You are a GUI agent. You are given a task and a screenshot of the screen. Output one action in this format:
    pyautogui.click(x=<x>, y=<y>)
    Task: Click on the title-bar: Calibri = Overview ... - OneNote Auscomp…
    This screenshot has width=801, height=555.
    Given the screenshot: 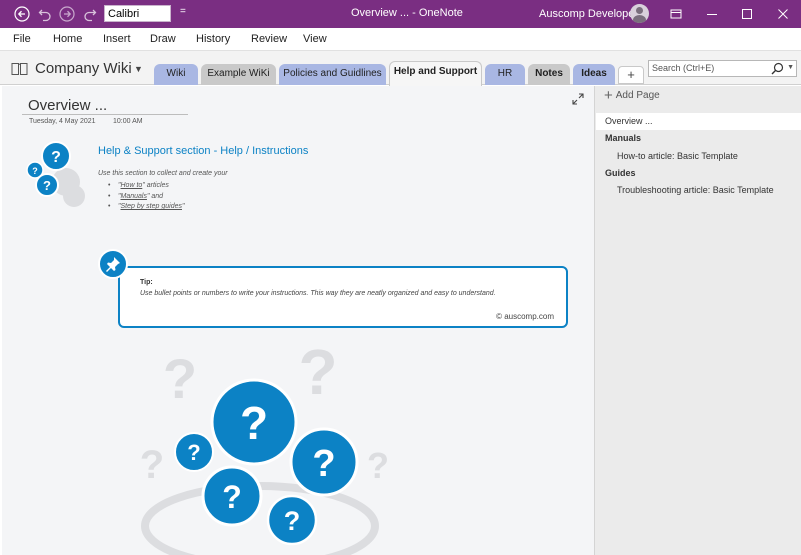 What is the action you would take?
    pyautogui.click(x=400, y=14)
    